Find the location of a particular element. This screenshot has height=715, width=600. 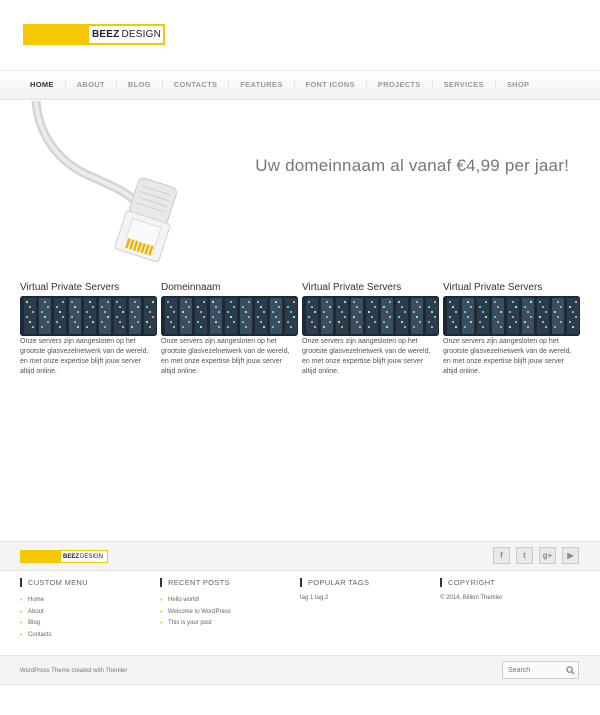

footer-logo: BEEZ DESIGN is located at coordinates (64, 556).